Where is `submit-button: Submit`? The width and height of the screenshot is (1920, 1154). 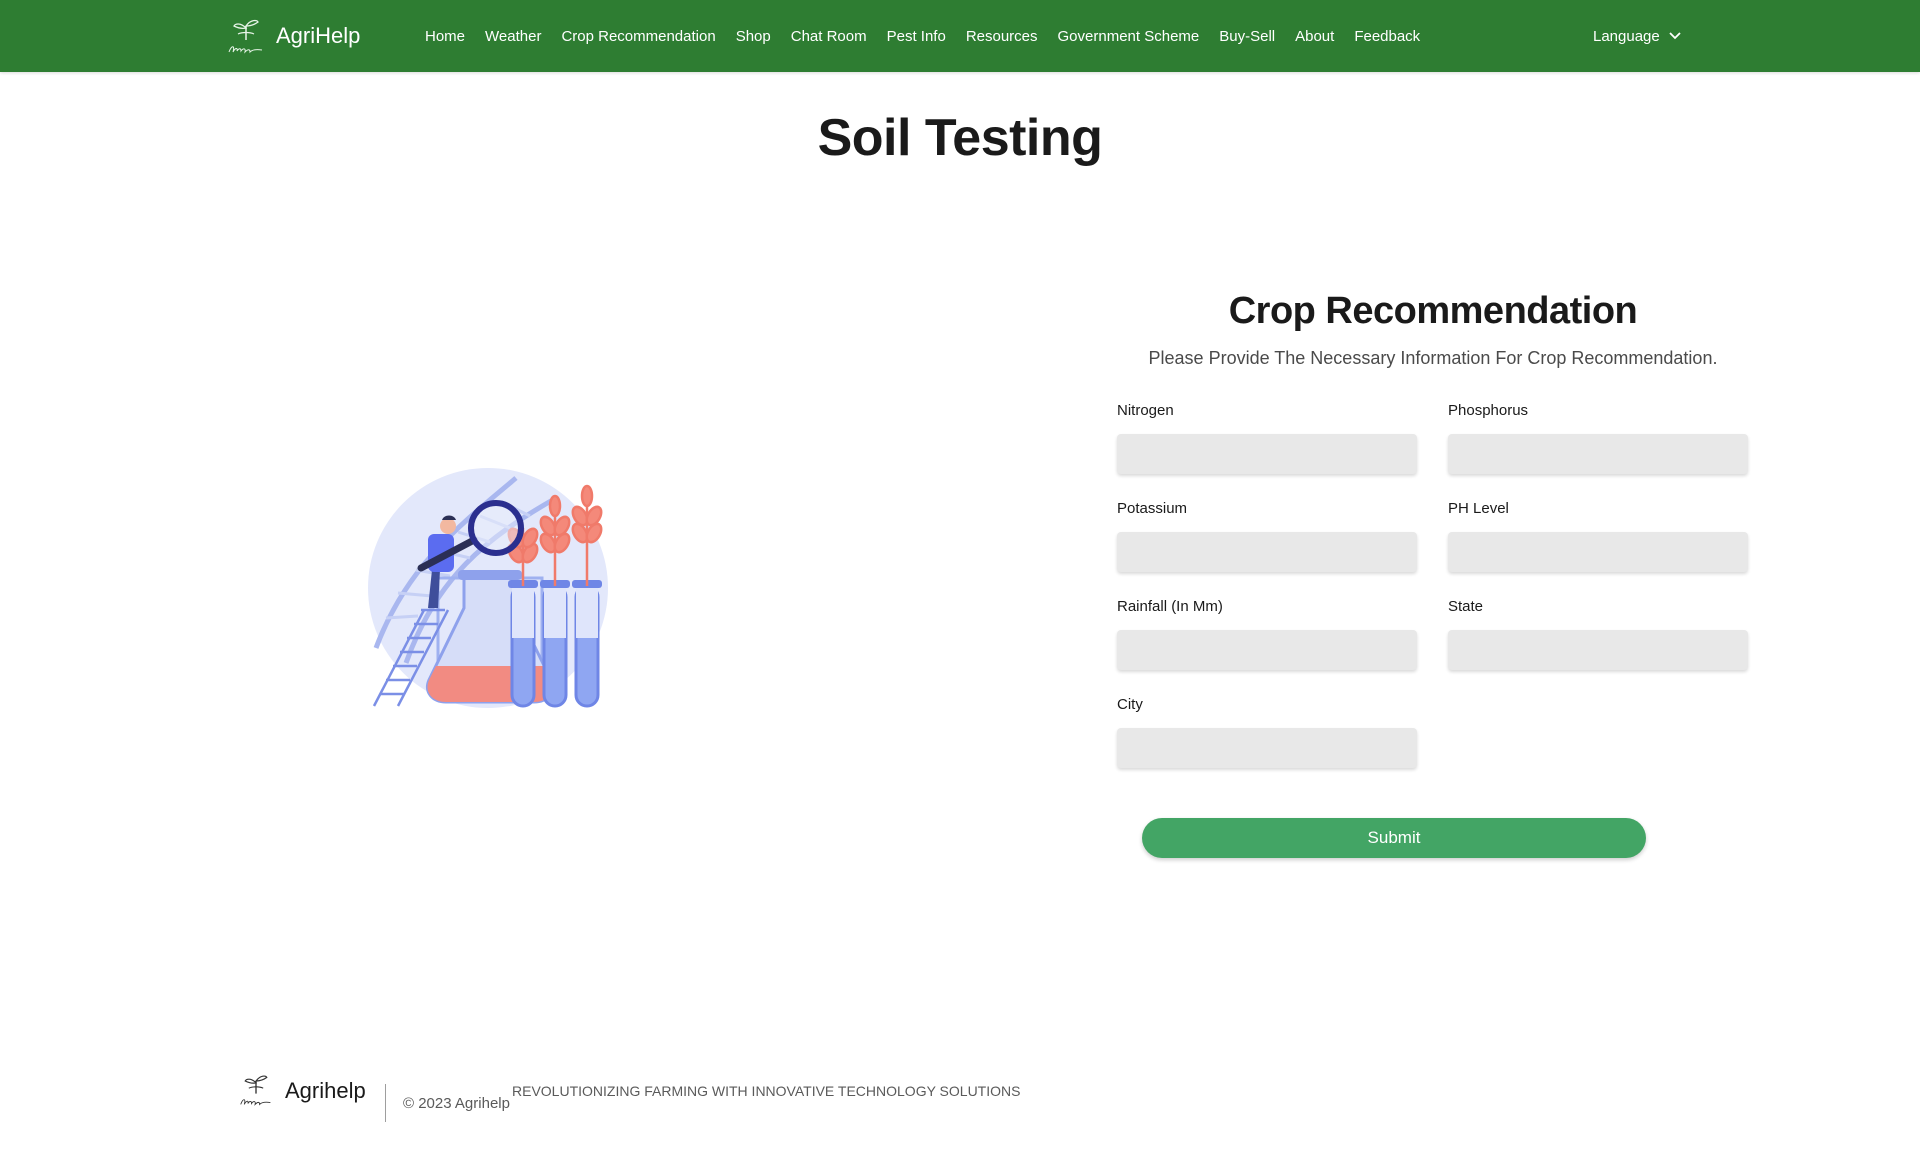
submit-button: Submit is located at coordinates (1394, 838).